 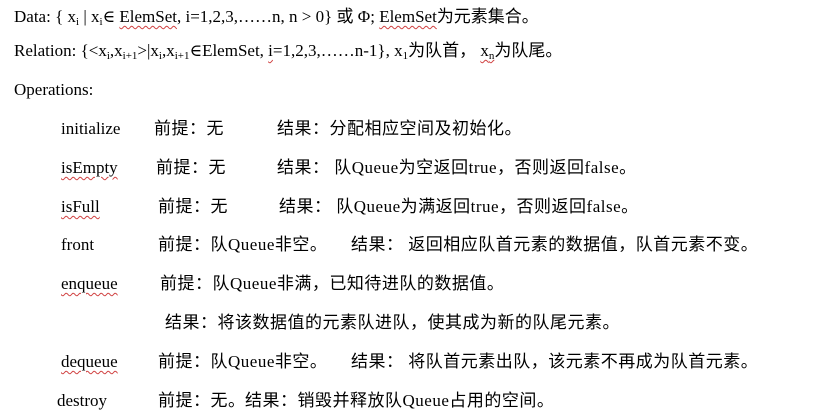 What do you see at coordinates (555, 244) in the screenshot?
I see `operation-result: 结果： 返回相应队首元素的数据值，队首元素不变。` at bounding box center [555, 244].